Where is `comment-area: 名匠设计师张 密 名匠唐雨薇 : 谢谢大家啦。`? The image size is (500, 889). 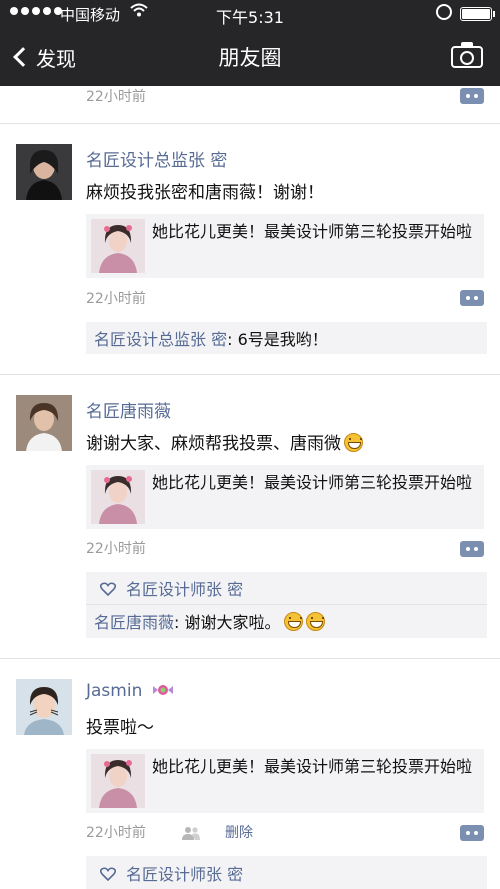 comment-area: 名匠设计师张 密 名匠唐雨薇 : 谢谢大家啦。 is located at coordinates (286, 605).